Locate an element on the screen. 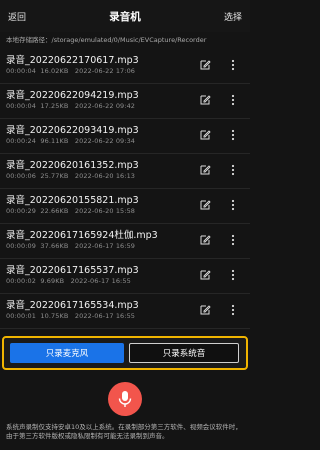  recording-duration: 00:00:24 is located at coordinates (21, 141).